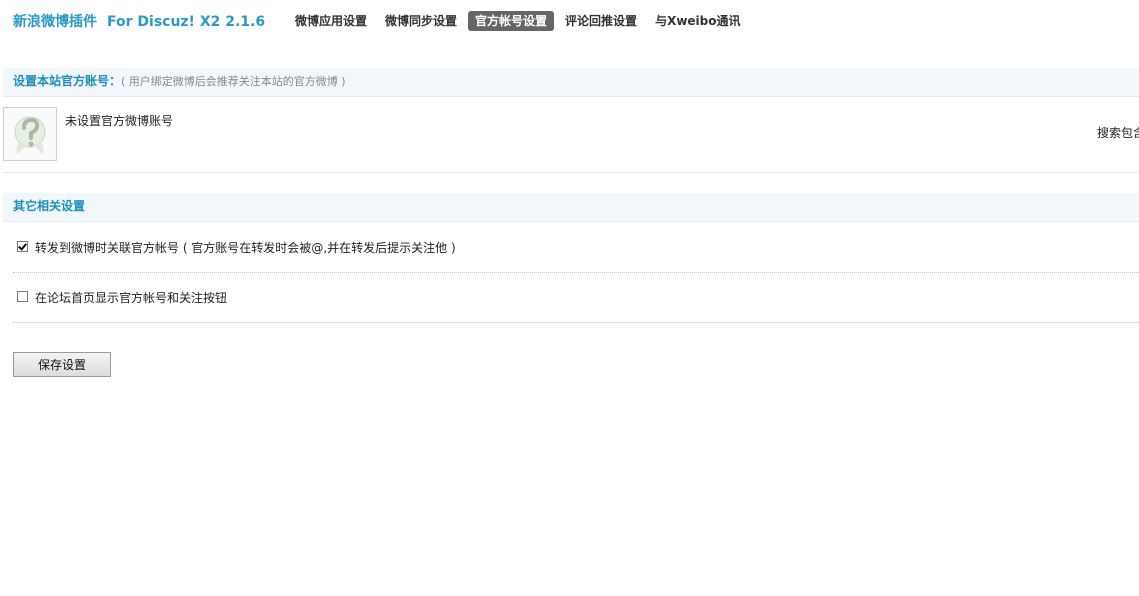 Image resolution: width=1139 pixels, height=596 pixels. Describe the element at coordinates (571, 82) in the screenshot. I see `official-account-section-header: 设置本站官方账号：( 用户绑定微博后会推荐关注本站的官方微博 )` at that location.